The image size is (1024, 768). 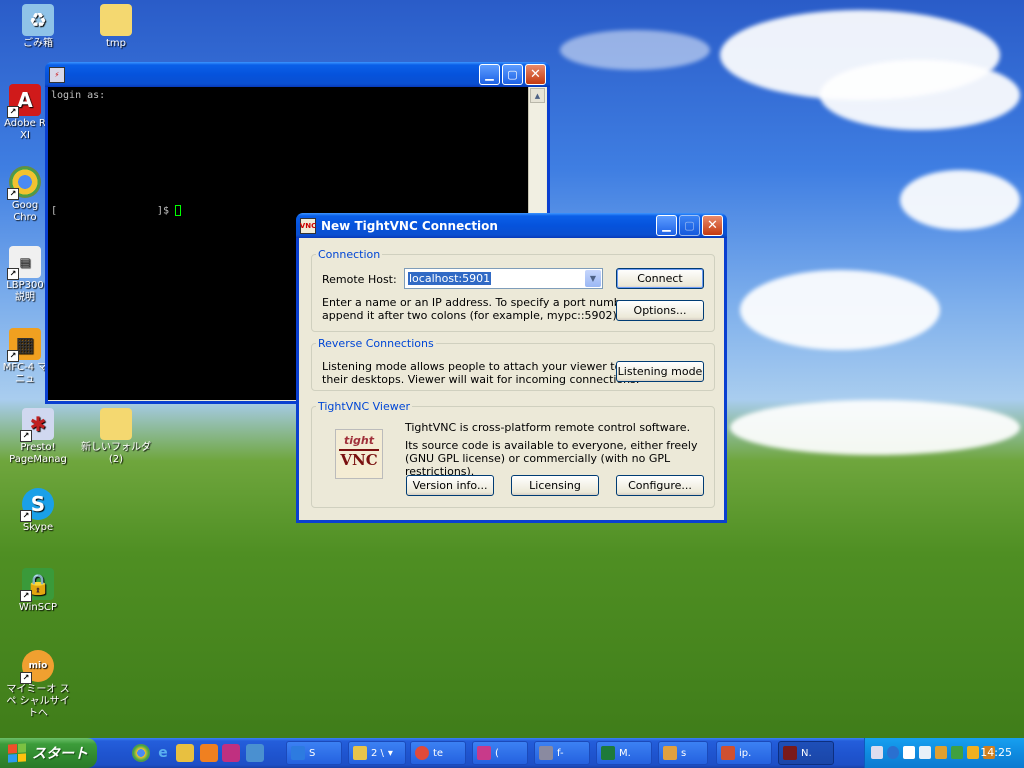 I want to click on windows-flag-icon, so click(x=17, y=753).